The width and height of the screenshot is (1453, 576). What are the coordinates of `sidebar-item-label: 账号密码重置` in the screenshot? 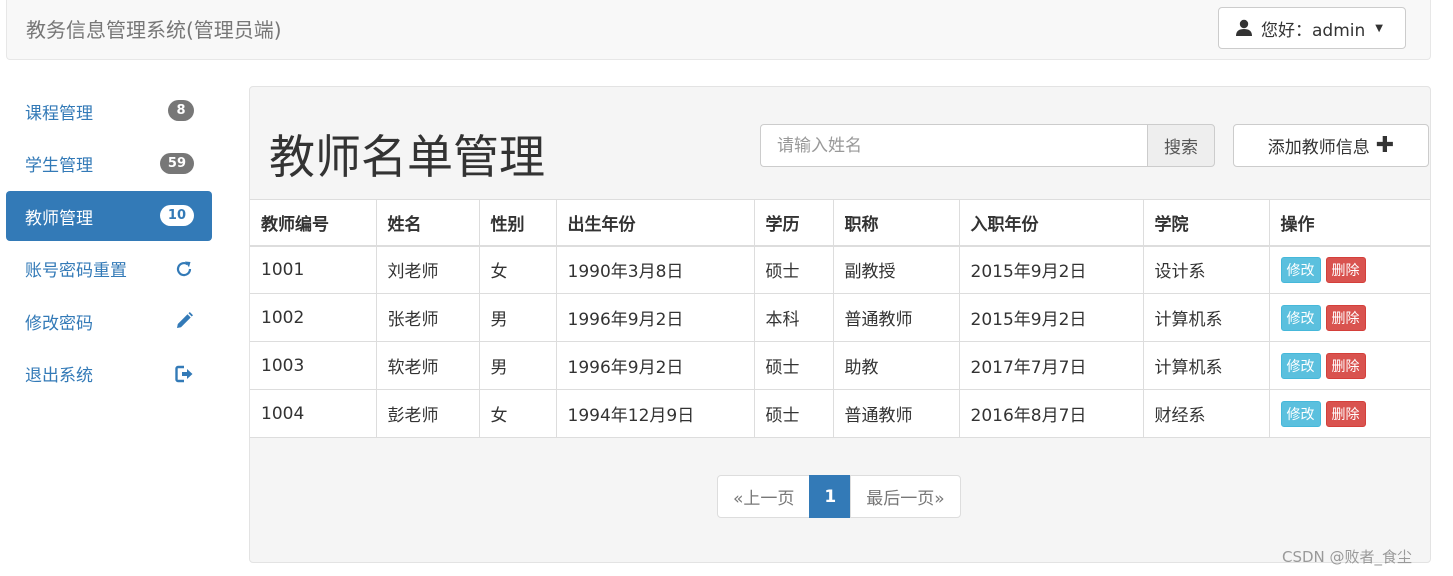 It's located at (76, 271).